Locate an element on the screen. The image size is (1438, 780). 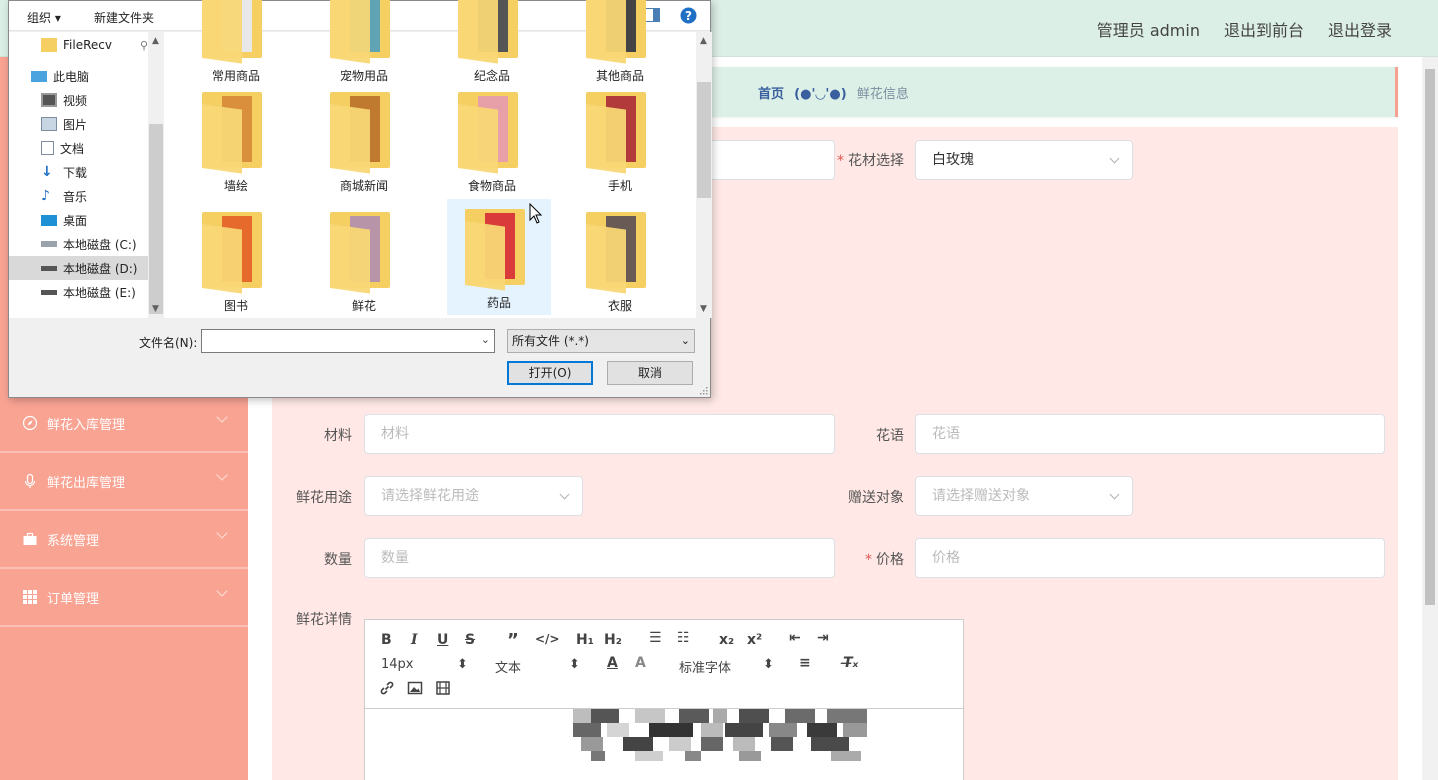
help-icon: ? is located at coordinates (688, 17).